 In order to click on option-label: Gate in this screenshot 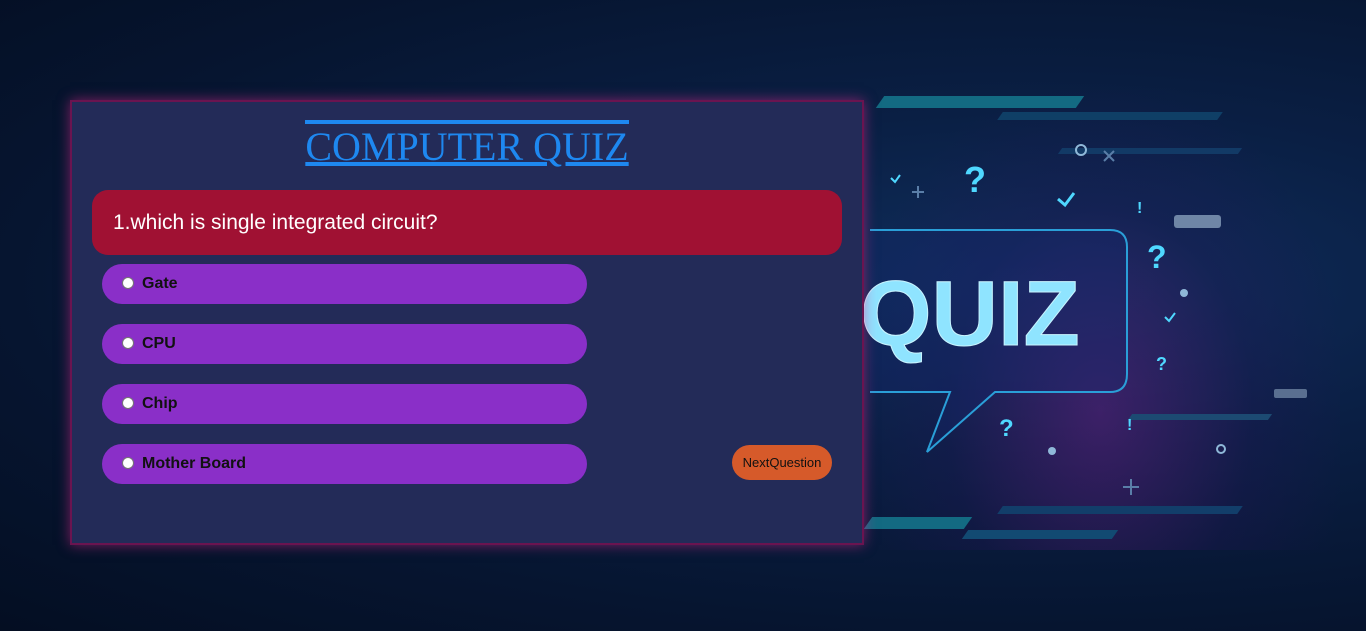, I will do `click(160, 283)`.